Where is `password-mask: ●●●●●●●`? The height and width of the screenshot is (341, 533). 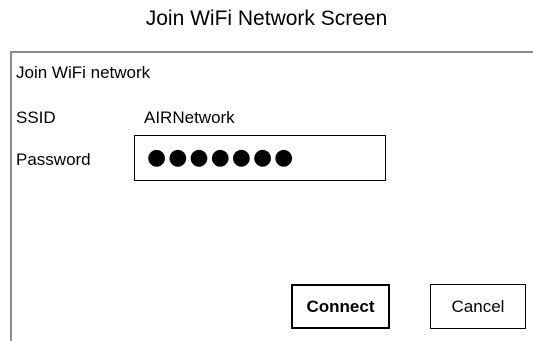
password-mask: ●●●●●●● is located at coordinates (221, 157).